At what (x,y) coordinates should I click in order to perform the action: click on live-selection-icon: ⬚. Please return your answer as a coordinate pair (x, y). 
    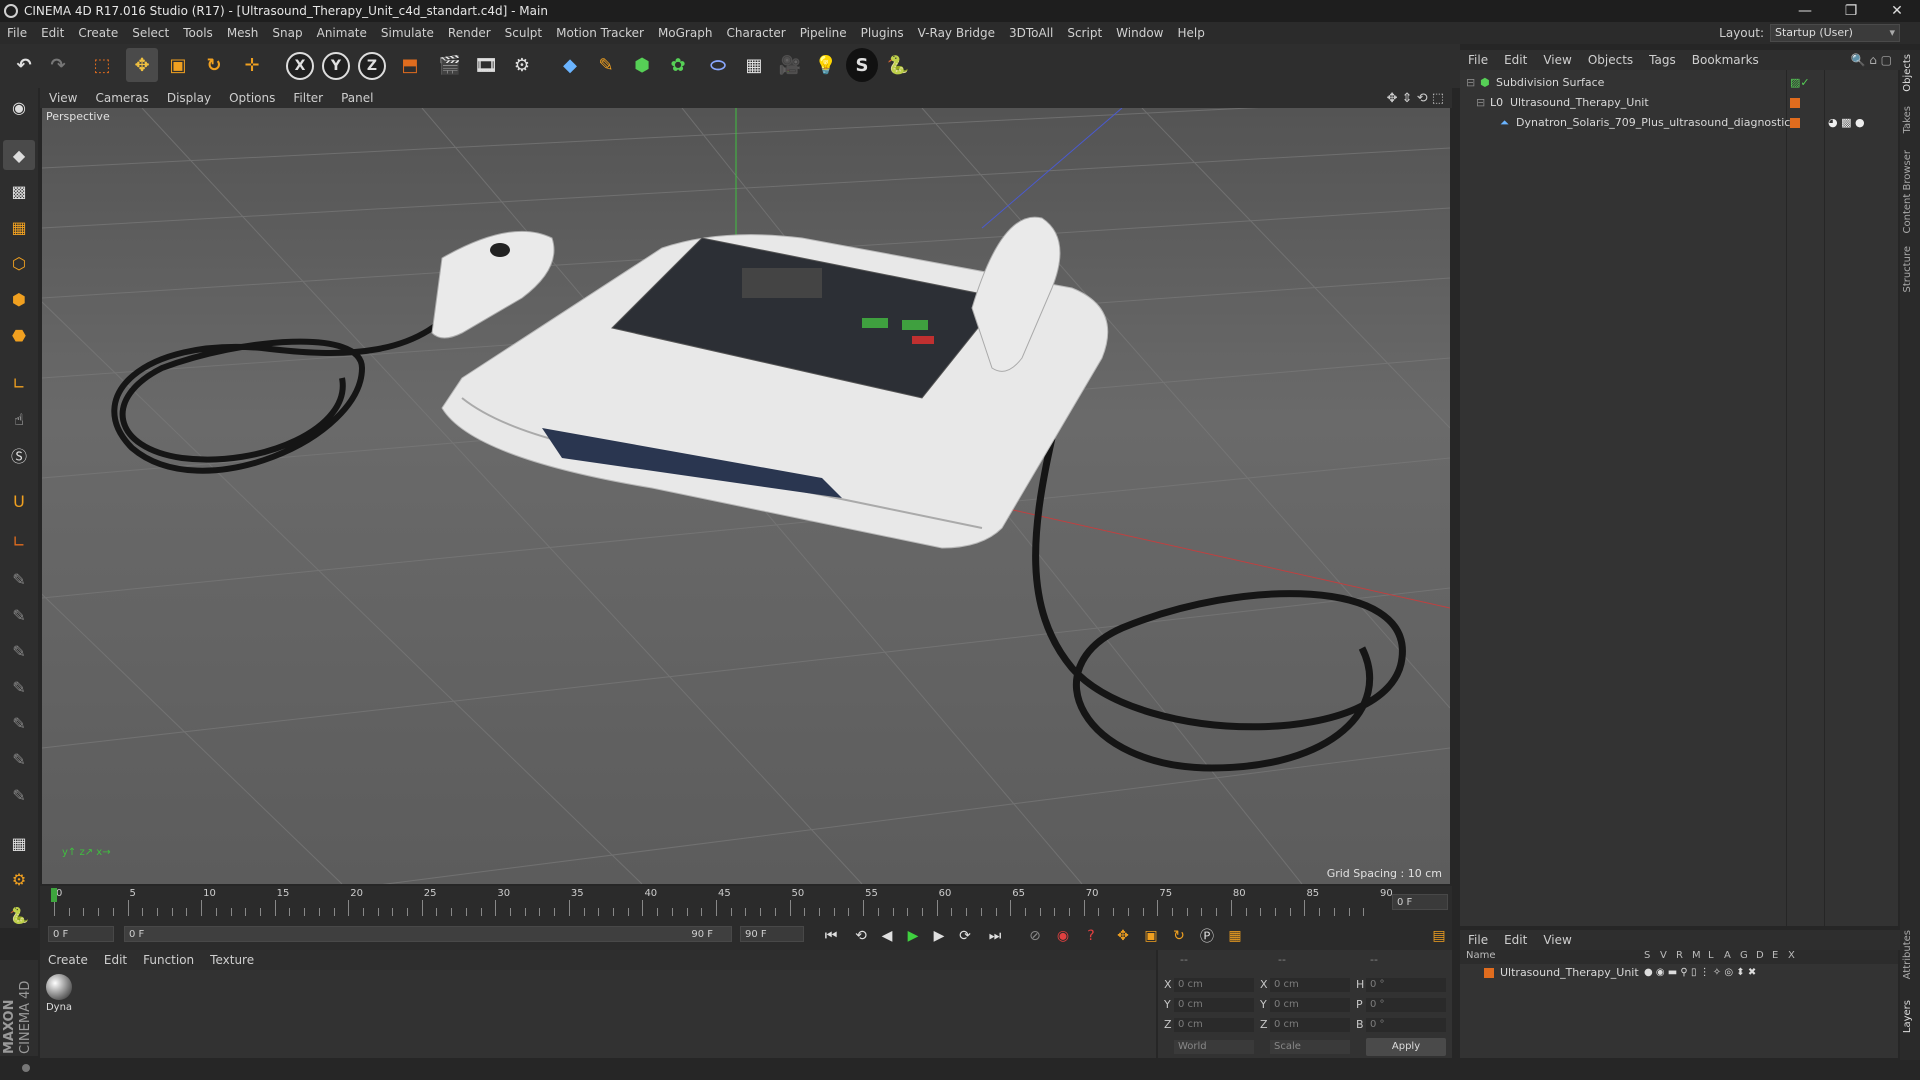
    Looking at the image, I should click on (102, 65).